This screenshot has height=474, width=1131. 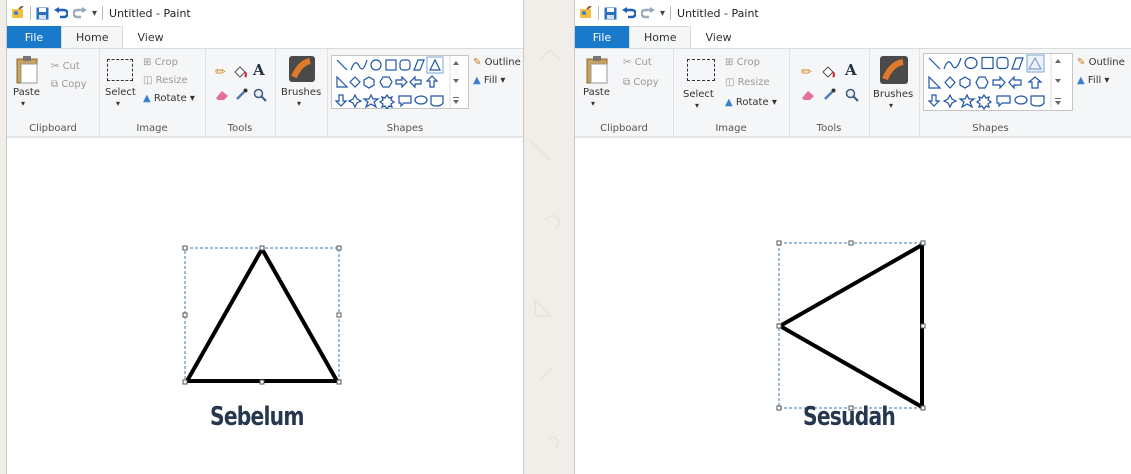 I want to click on rotate-icon: ▲, so click(x=729, y=102).